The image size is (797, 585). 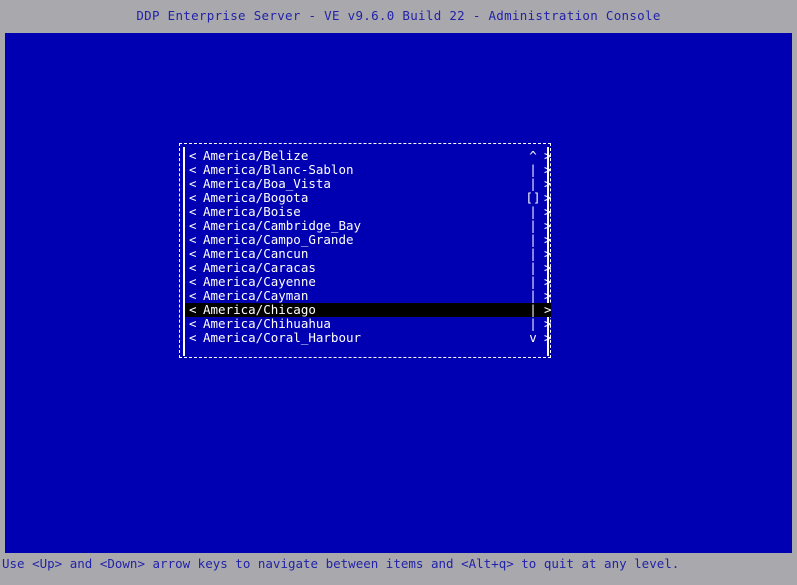 What do you see at coordinates (267, 183) in the screenshot?
I see `list-item-label: America/Boa_Vista` at bounding box center [267, 183].